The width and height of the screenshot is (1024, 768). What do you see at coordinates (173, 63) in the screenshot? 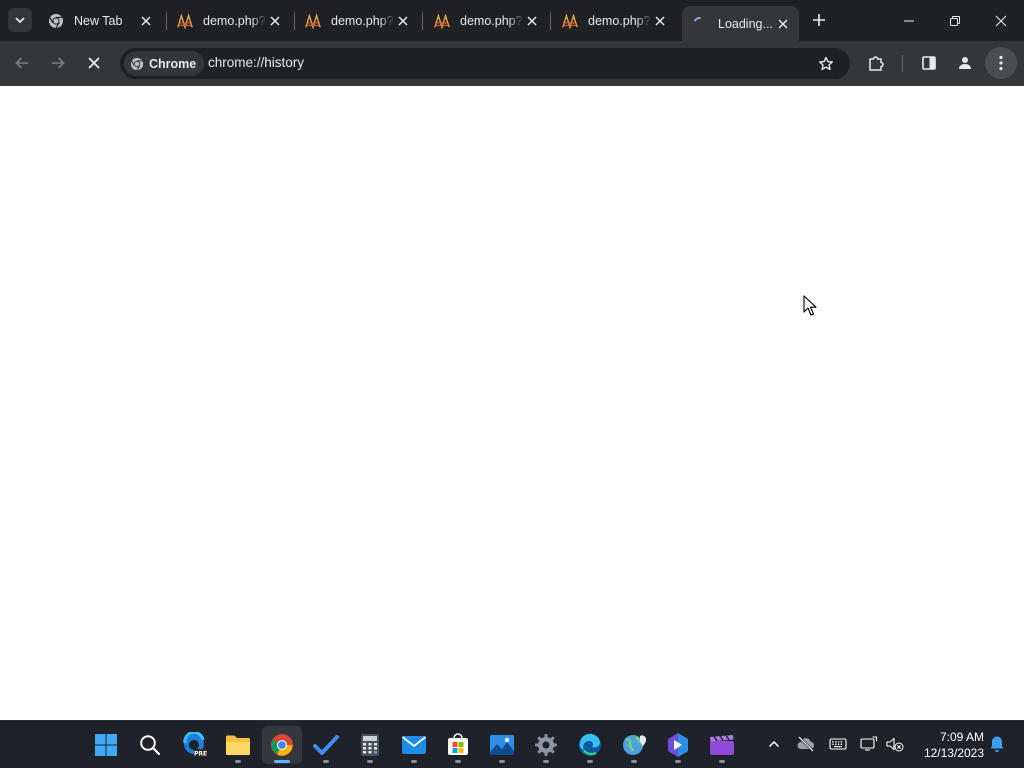
I see `chip-label: Chrome` at bounding box center [173, 63].